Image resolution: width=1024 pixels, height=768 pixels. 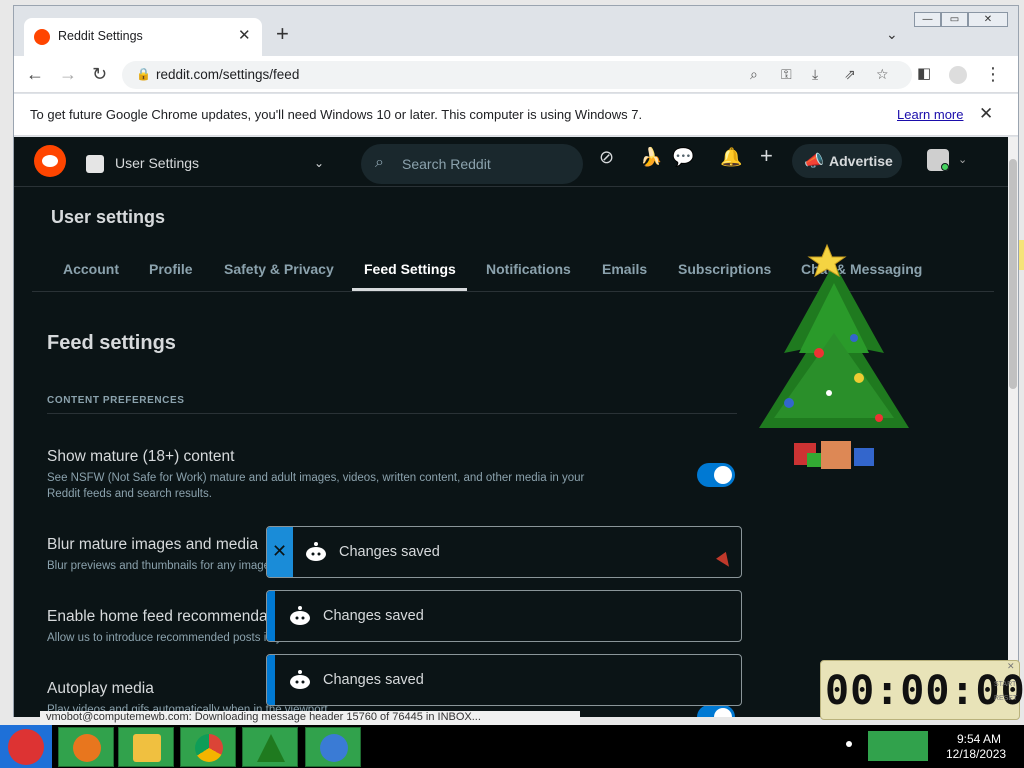 What do you see at coordinates (171, 269) in the screenshot?
I see `tab-profile: Profile` at bounding box center [171, 269].